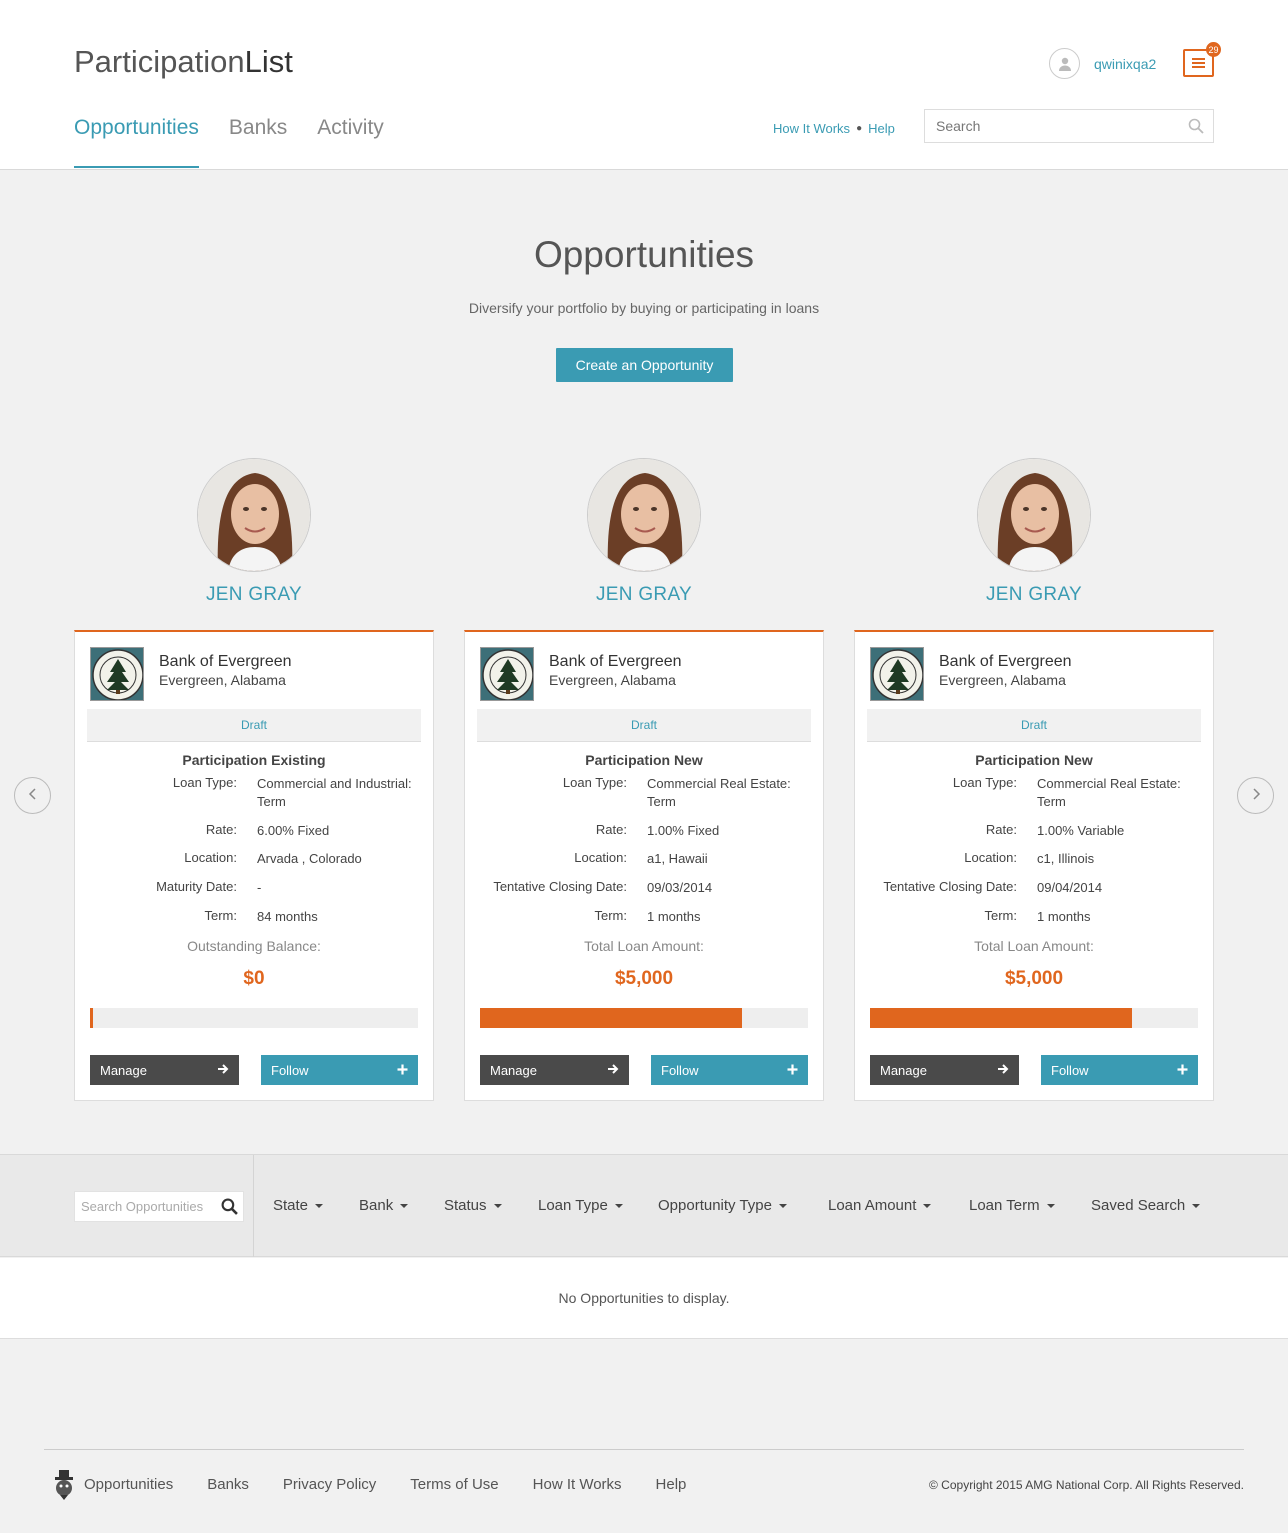  I want to click on nav-activity: Activity, so click(350, 142).